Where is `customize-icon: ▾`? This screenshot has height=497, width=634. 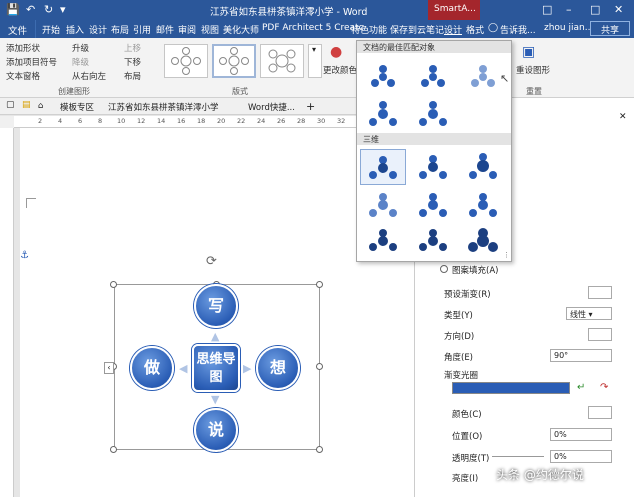 customize-icon: ▾ is located at coordinates (63, 9).